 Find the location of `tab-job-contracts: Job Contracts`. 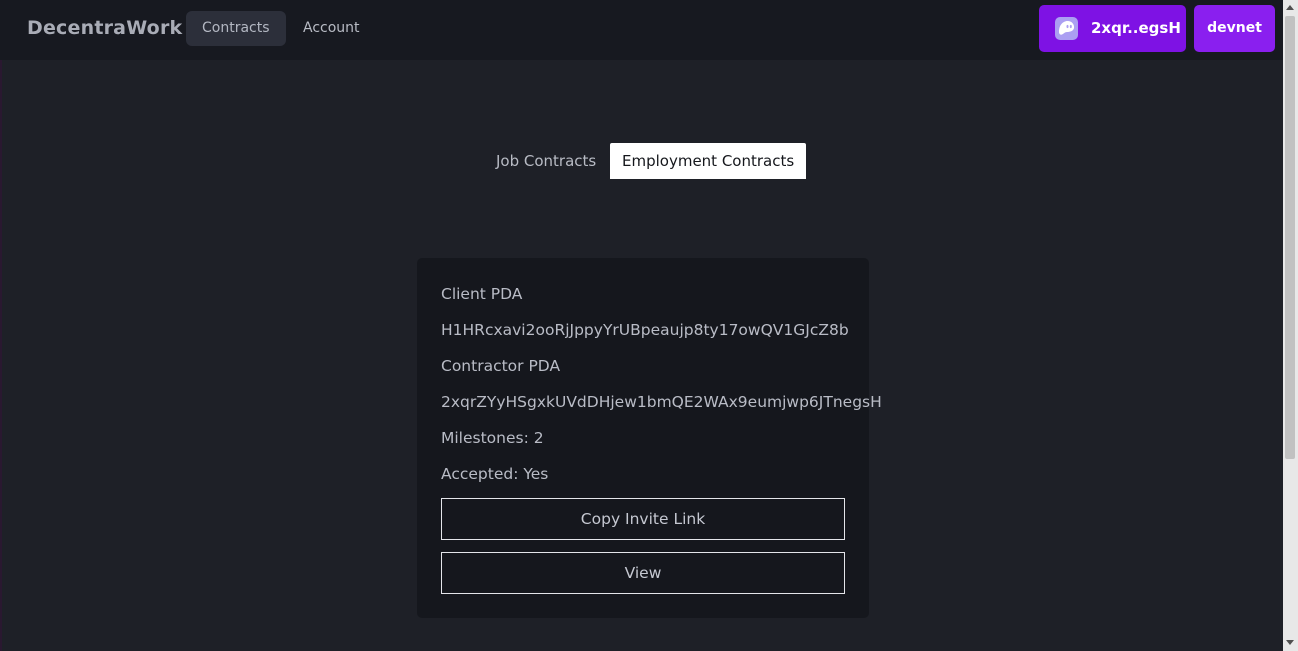

tab-job-contracts: Job Contracts is located at coordinates (546, 161).